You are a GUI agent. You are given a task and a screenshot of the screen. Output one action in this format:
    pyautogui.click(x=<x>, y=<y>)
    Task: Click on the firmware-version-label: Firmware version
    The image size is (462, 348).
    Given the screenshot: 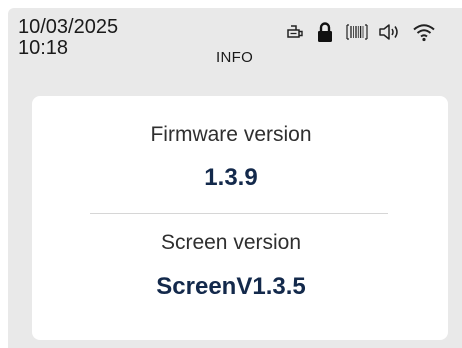 What is the action you would take?
    pyautogui.click(x=231, y=134)
    